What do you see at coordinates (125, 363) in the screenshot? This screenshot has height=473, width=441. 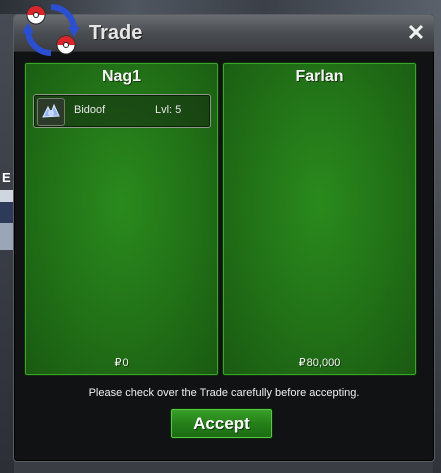 I see `self-money-value: 0` at bounding box center [125, 363].